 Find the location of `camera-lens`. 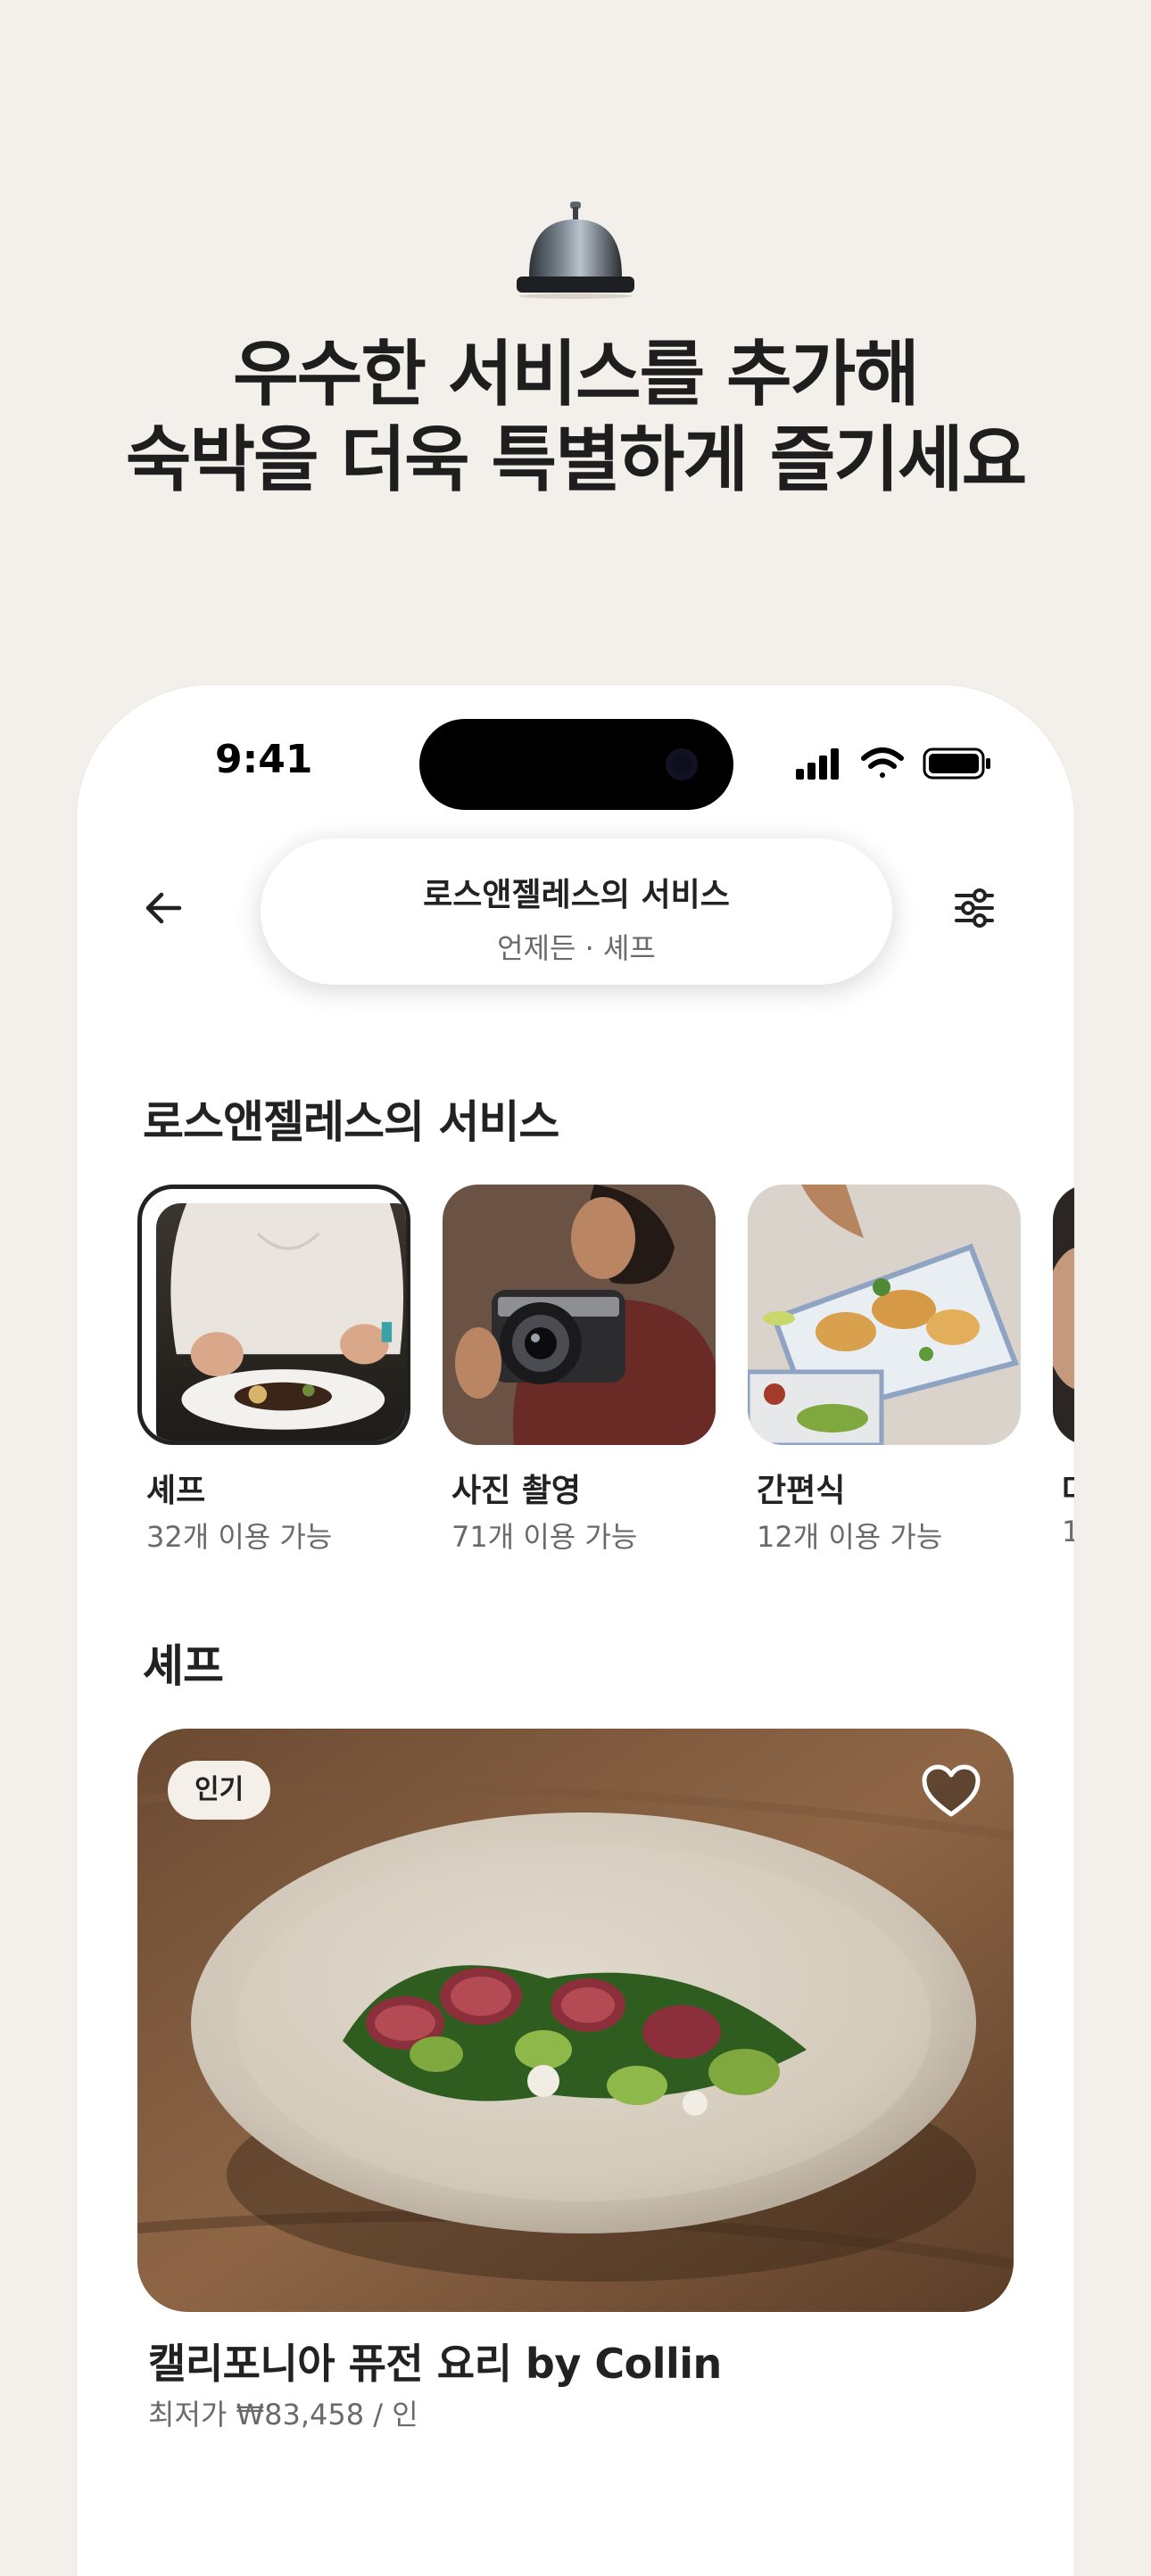

camera-lens is located at coordinates (682, 764).